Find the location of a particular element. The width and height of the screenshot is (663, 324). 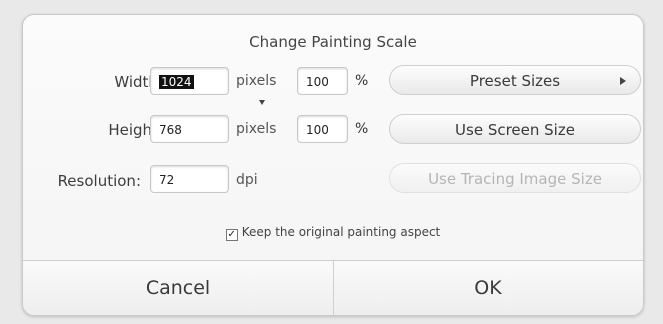

preset-sizes-button: Preset Sizes is located at coordinates (515, 80).